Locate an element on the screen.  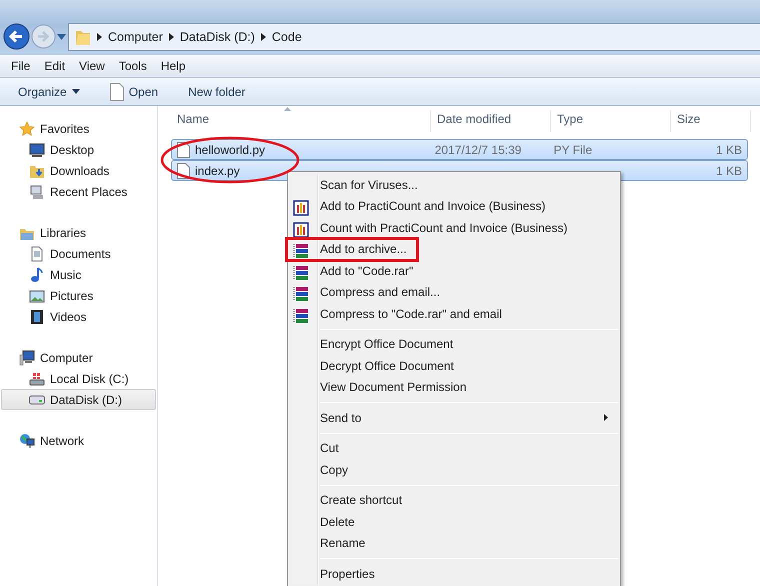
column-header: Type is located at coordinates (611, 121).